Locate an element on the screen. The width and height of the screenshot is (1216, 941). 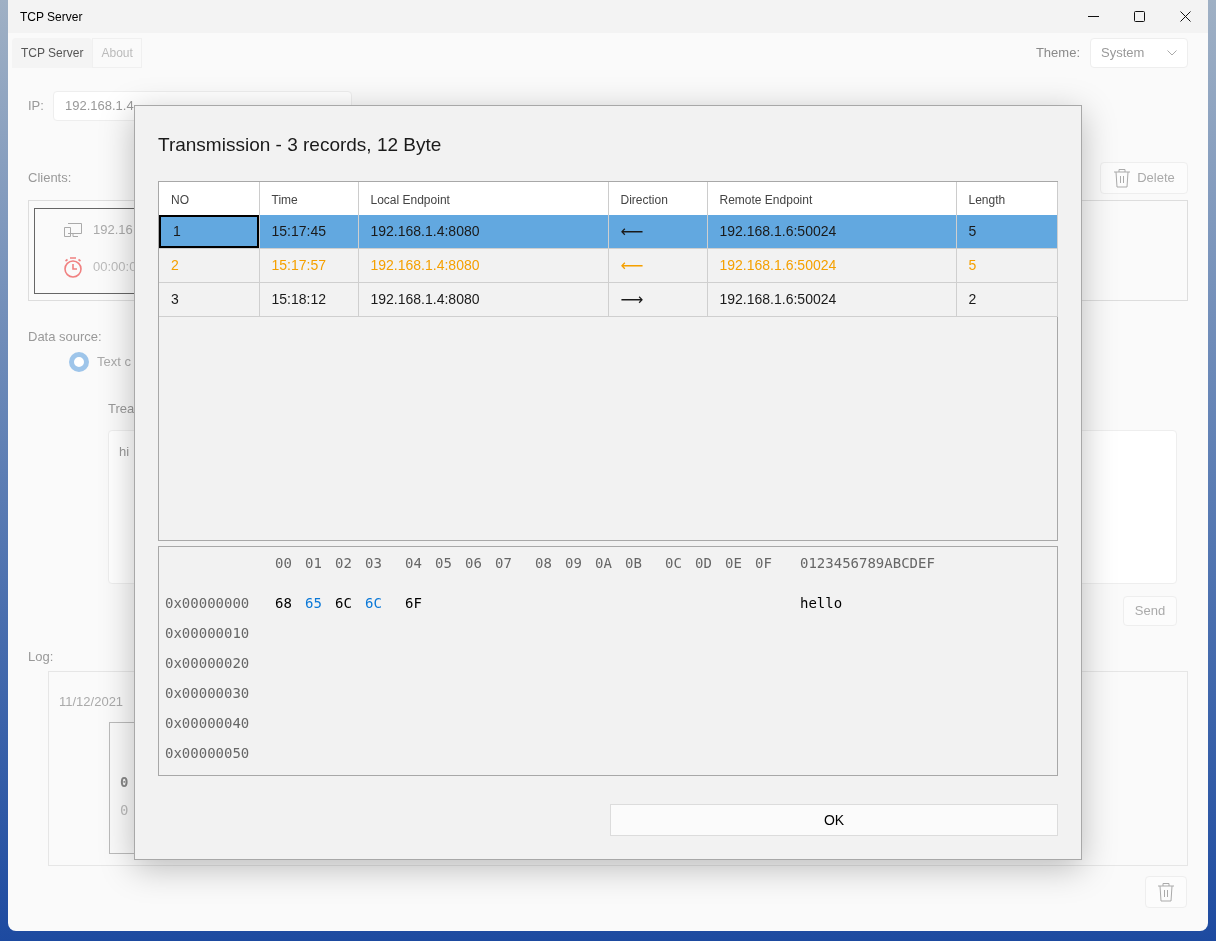
hex-column-header: 0D is located at coordinates (703, 562).